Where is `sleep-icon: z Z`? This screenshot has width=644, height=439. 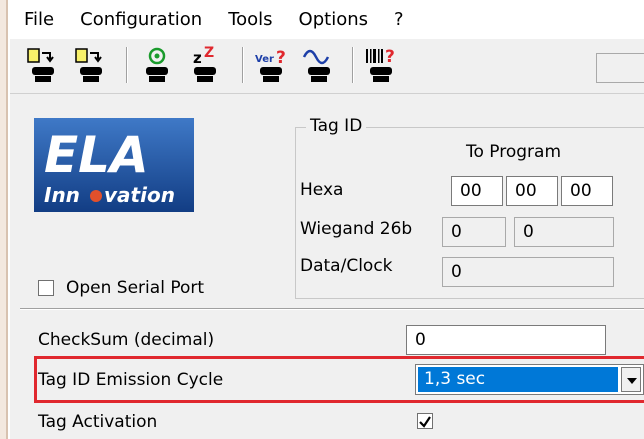 sleep-icon: z Z is located at coordinates (204, 63).